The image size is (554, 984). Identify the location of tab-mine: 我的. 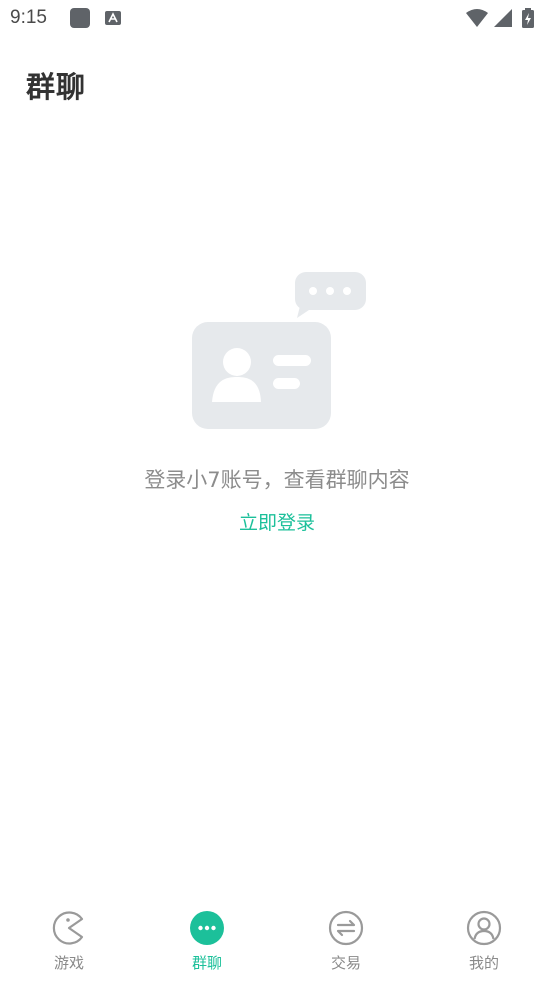
(484, 942).